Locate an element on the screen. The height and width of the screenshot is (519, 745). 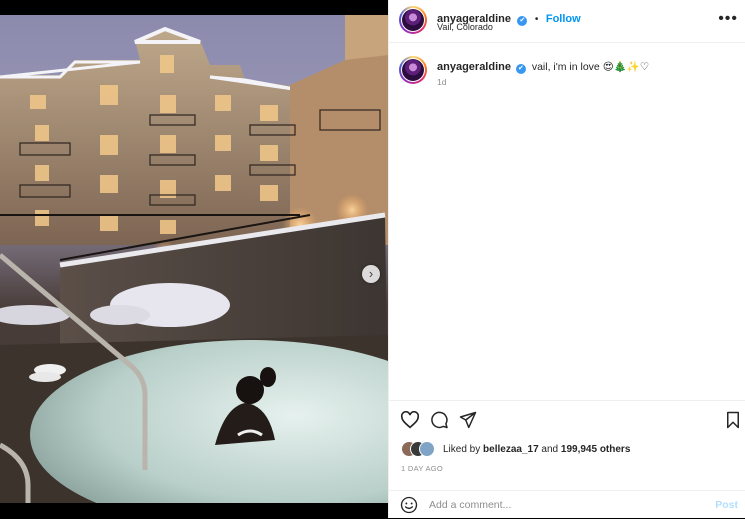
next-arrow-icon: › is located at coordinates (371, 273).